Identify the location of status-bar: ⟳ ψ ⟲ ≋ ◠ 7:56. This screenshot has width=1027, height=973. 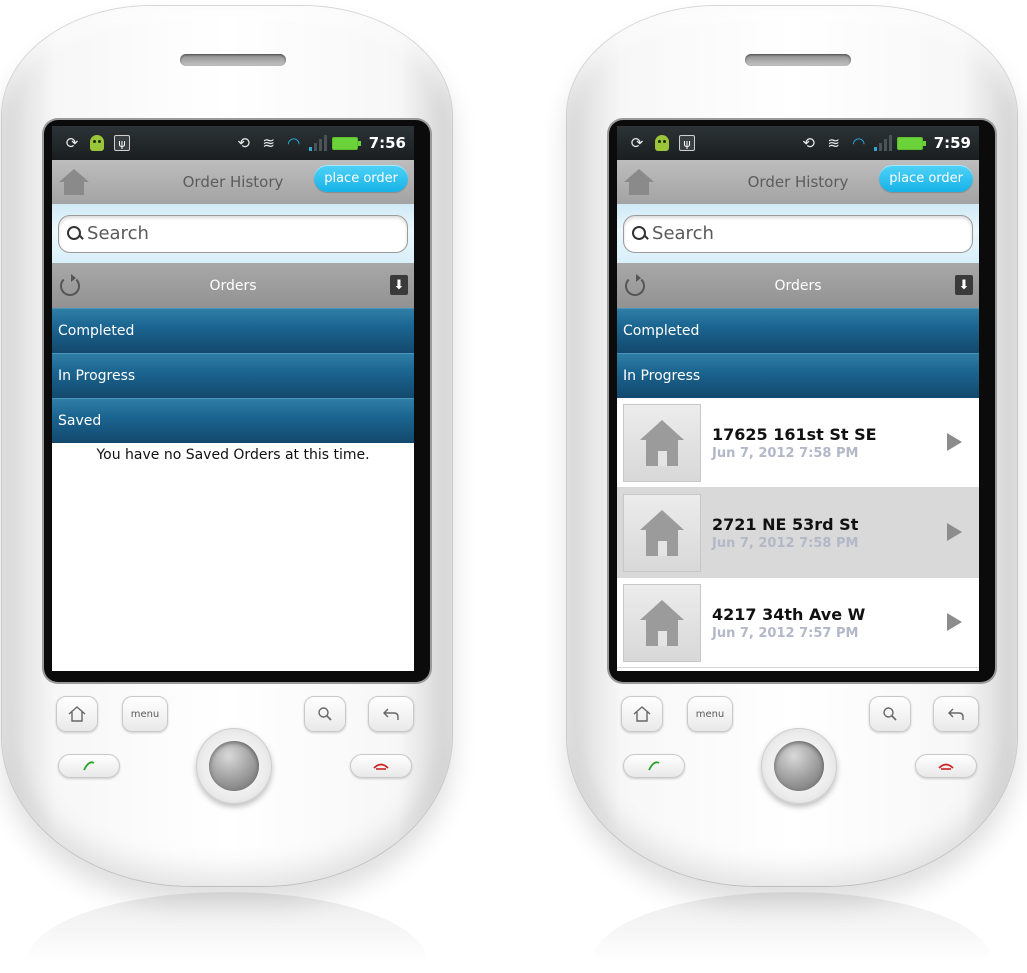
(233, 143).